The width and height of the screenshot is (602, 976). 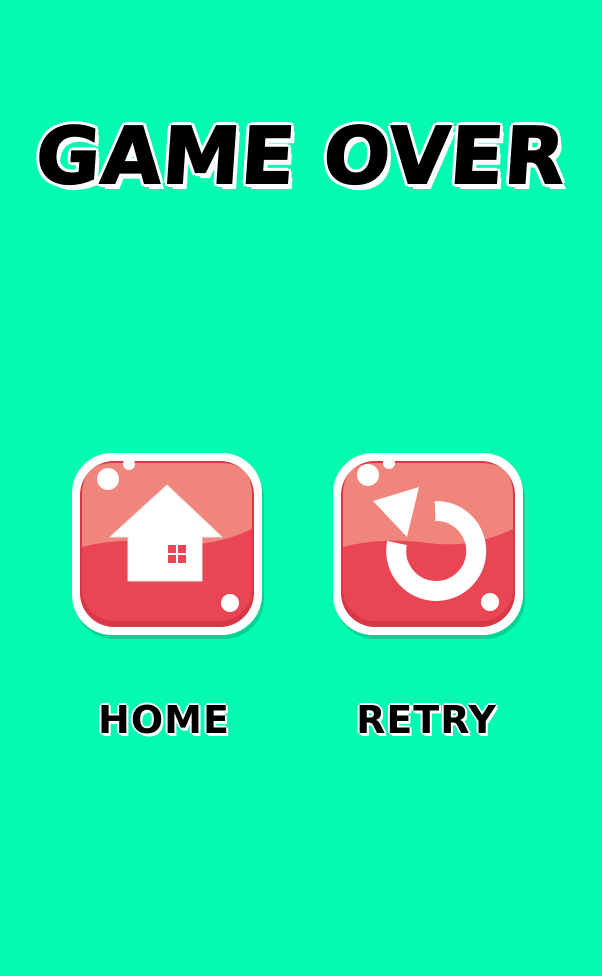 I want to click on retry-button, so click(x=430, y=547).